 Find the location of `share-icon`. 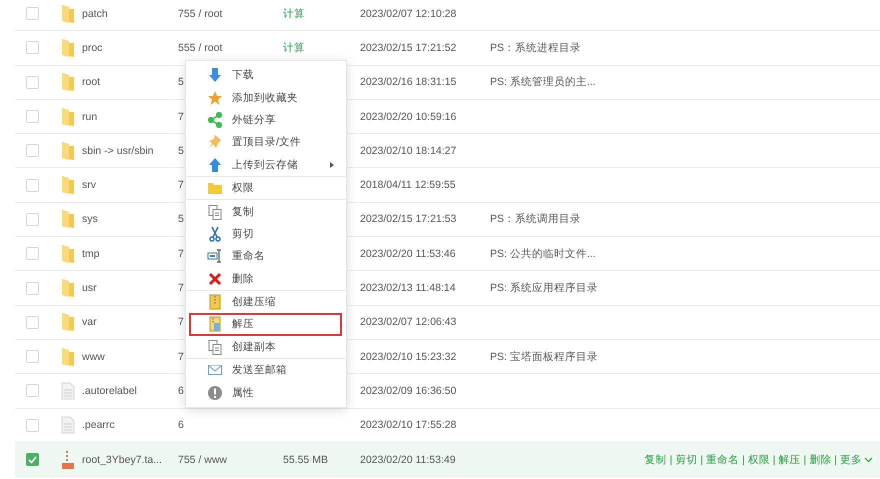

share-icon is located at coordinates (215, 120).